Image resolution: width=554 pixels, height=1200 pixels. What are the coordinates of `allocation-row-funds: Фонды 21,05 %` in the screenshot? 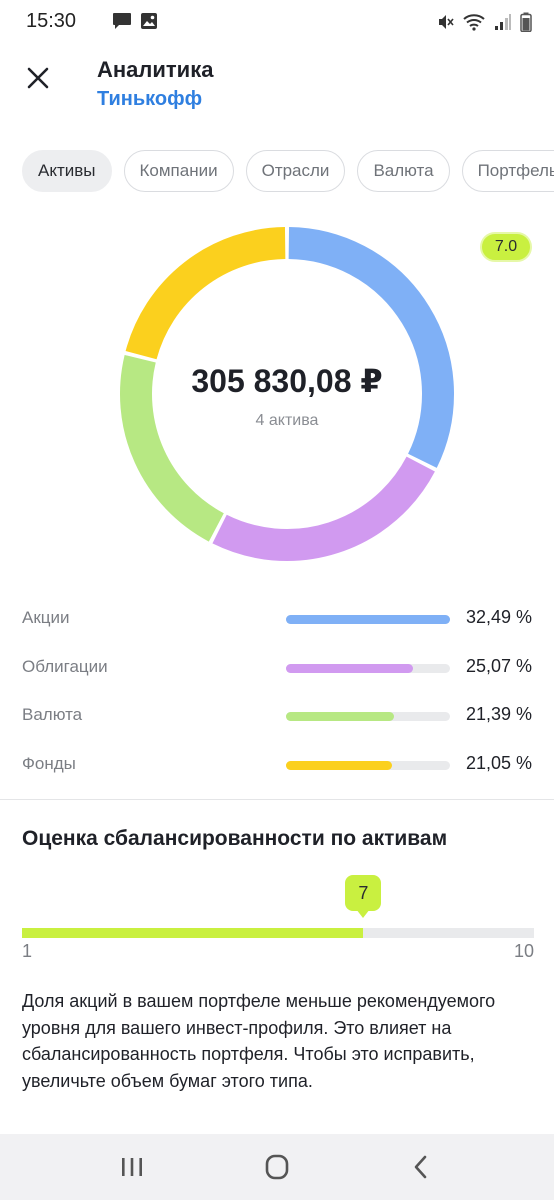 It's located at (278, 766).